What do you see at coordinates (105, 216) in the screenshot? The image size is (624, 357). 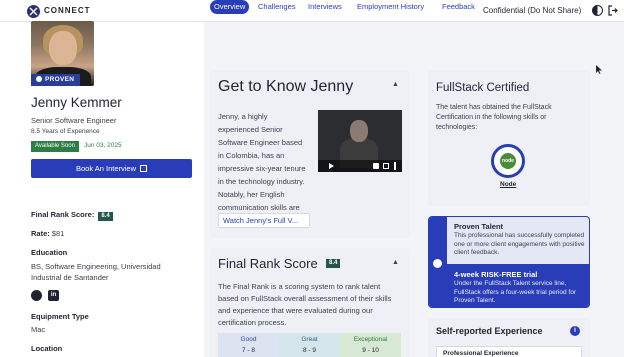 I see `final-rank-badge: 8.4` at bounding box center [105, 216].